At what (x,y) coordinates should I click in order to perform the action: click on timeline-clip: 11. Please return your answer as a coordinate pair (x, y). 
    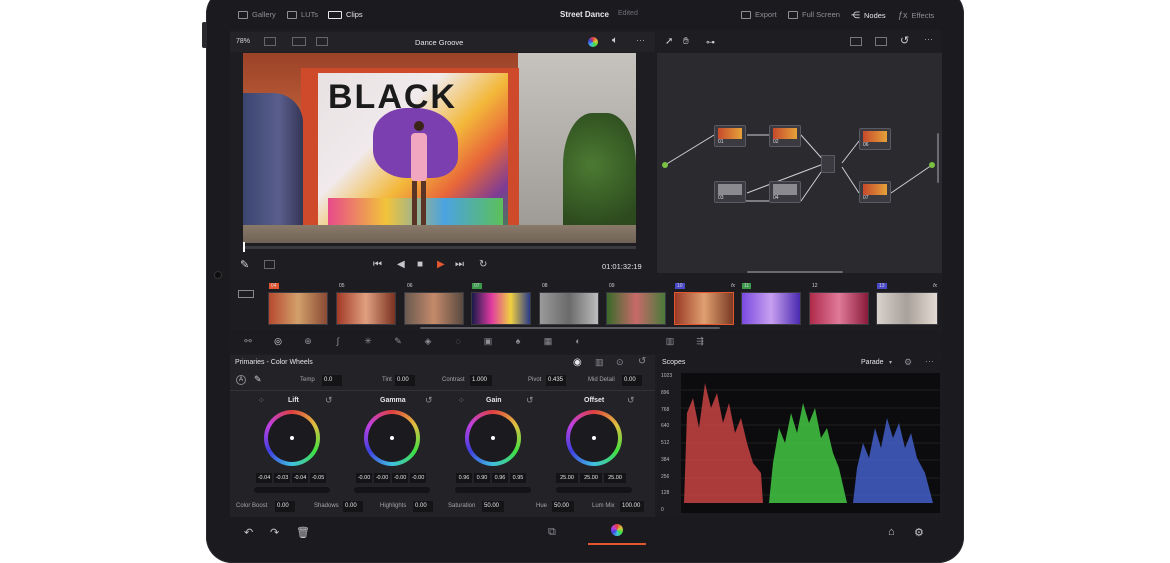
    Looking at the image, I should click on (771, 304).